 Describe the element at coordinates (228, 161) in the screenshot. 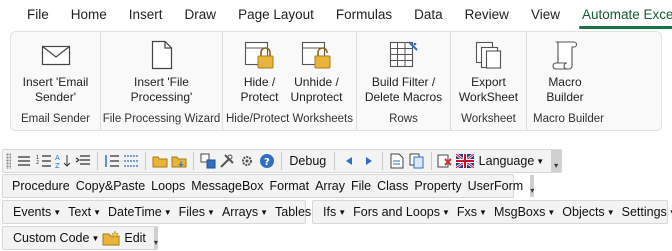

I see `tools-icon` at that location.